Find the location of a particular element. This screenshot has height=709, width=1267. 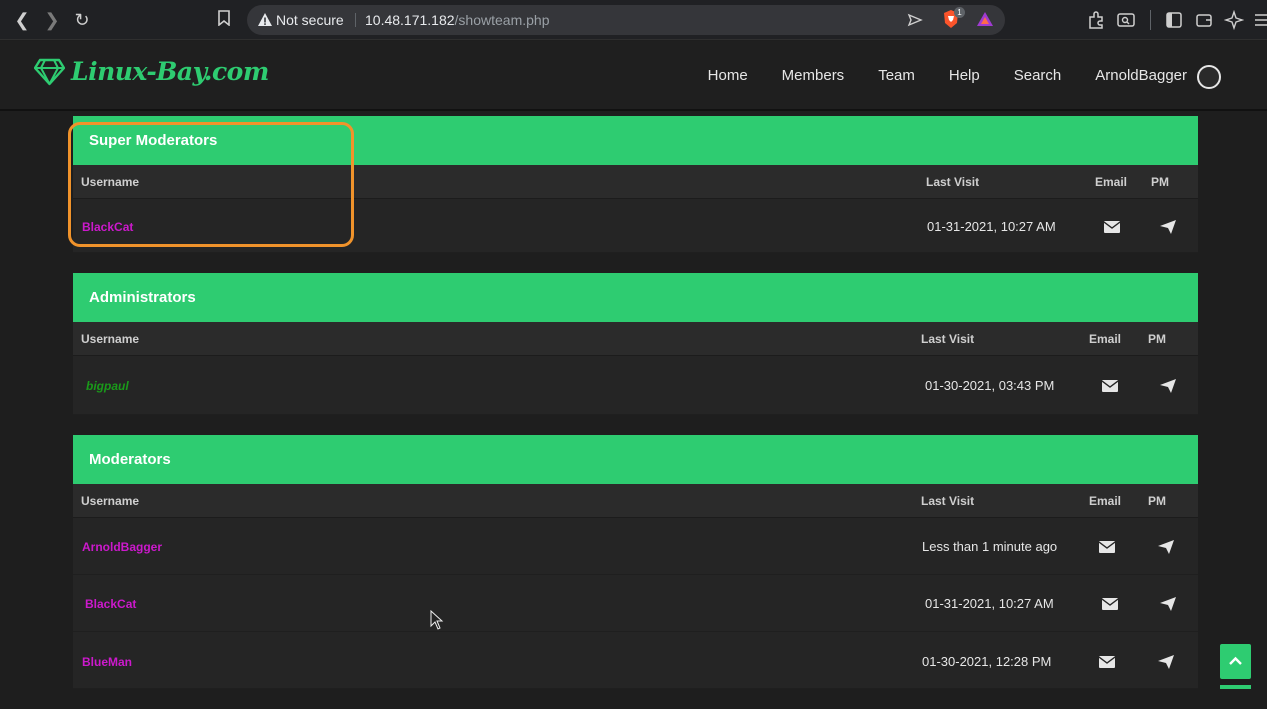

table-row: ArnoldBagger Less than 1 minute ago is located at coordinates (635, 546).